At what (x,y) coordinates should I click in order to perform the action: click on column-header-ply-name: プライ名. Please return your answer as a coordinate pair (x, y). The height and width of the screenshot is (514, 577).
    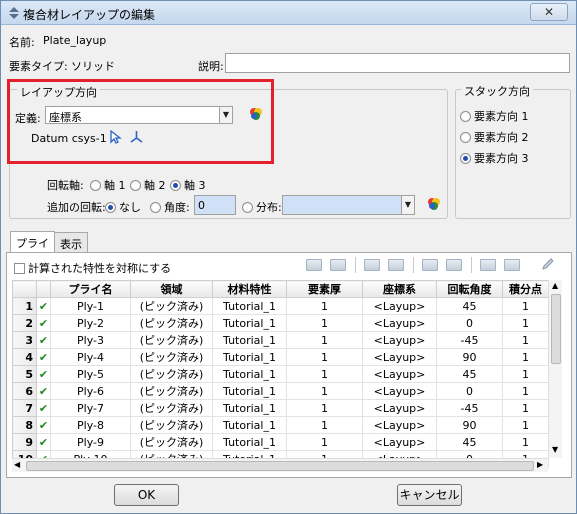
    Looking at the image, I should click on (90, 289).